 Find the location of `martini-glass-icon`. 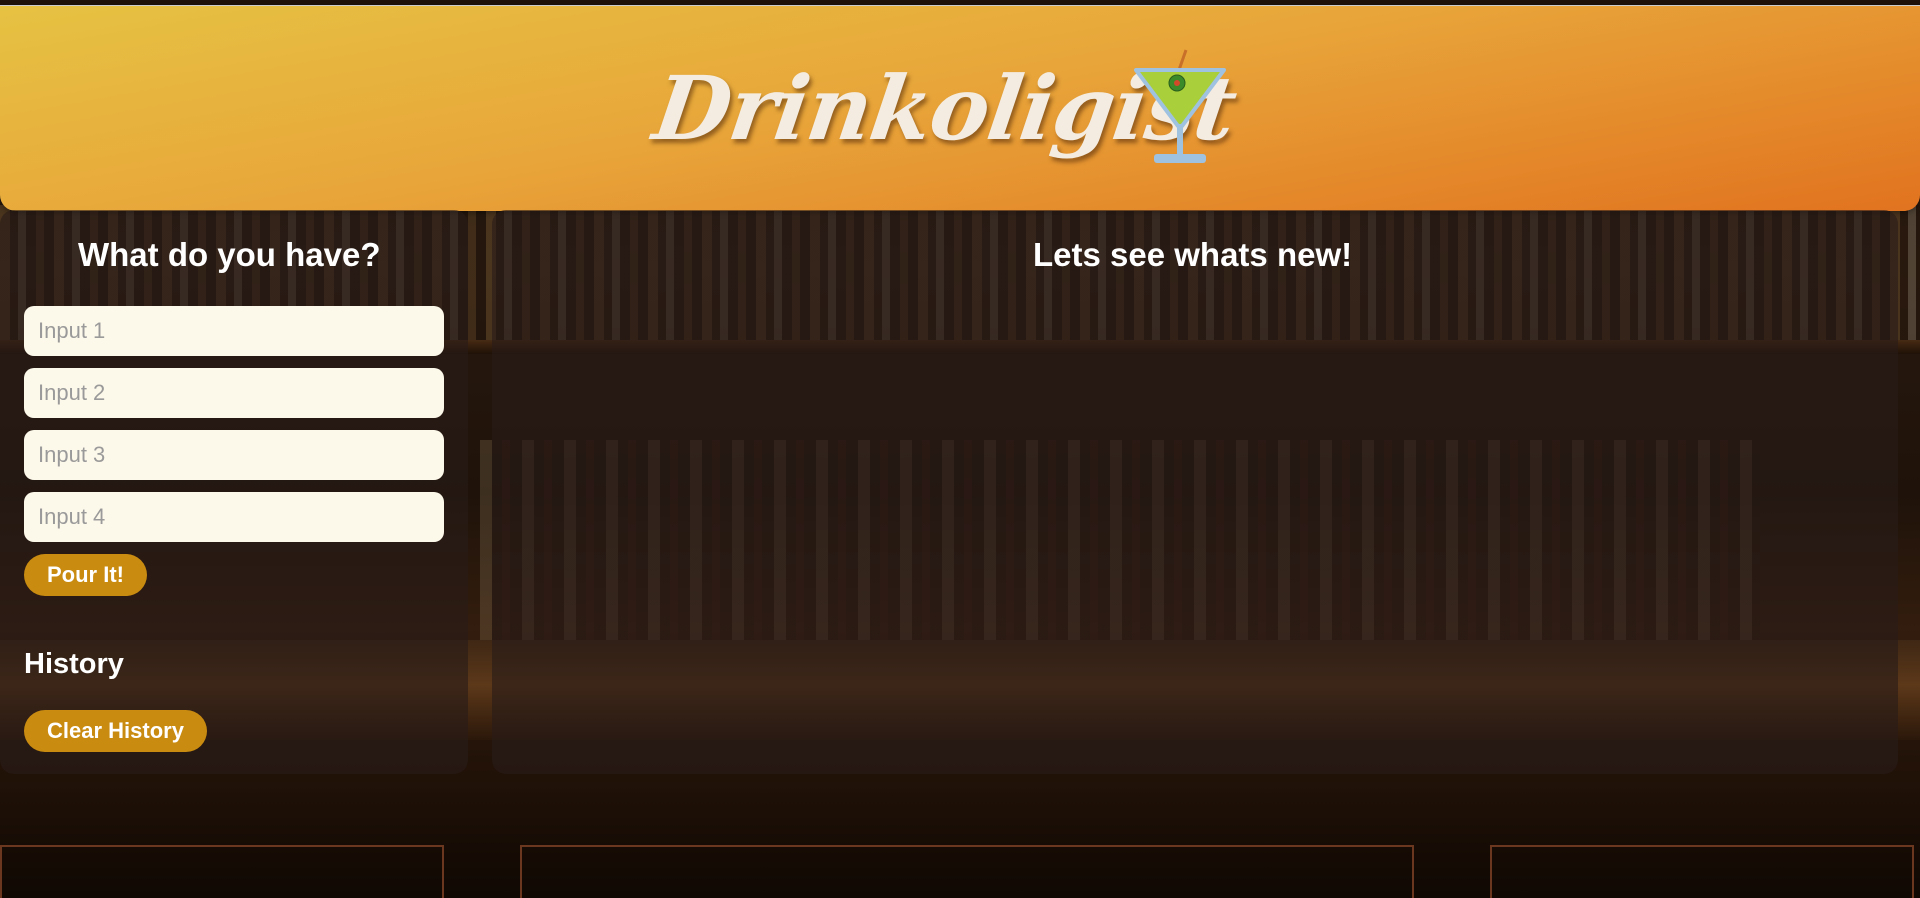

martini-glass-icon is located at coordinates (1180, 106).